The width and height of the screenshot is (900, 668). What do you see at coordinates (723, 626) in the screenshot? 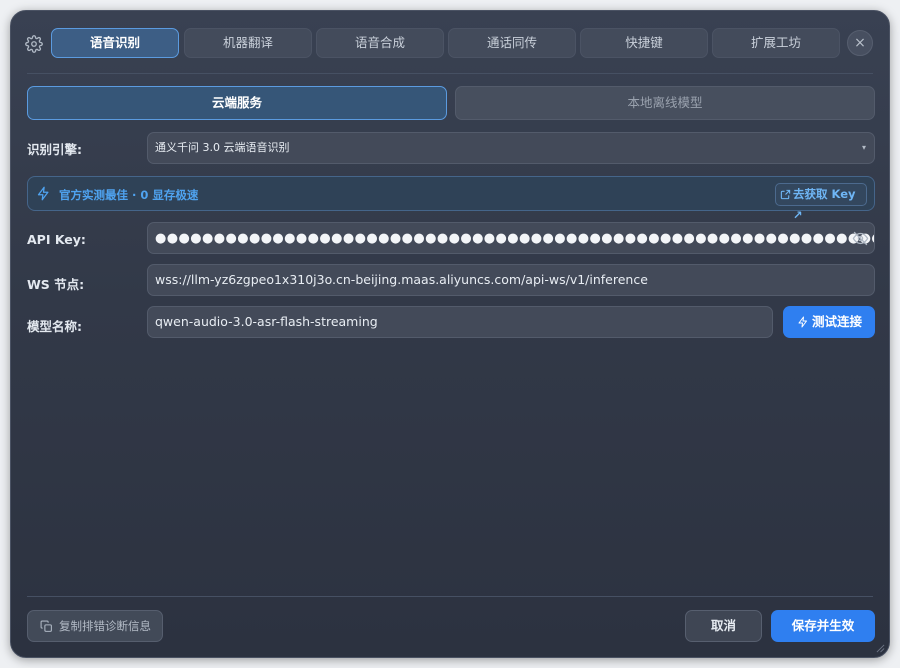
I see `cancel-button: 取消` at bounding box center [723, 626].